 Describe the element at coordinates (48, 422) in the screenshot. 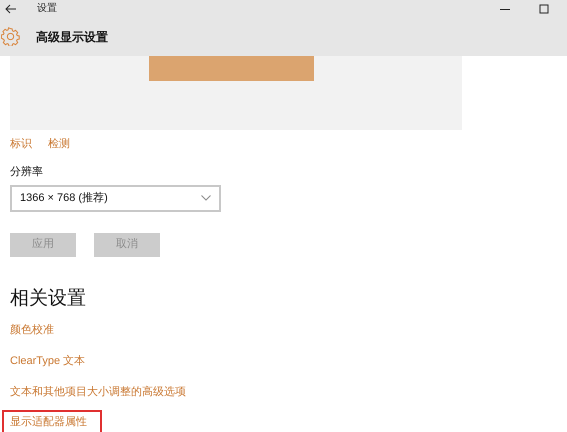

I see `link: 显示适配器属性` at that location.